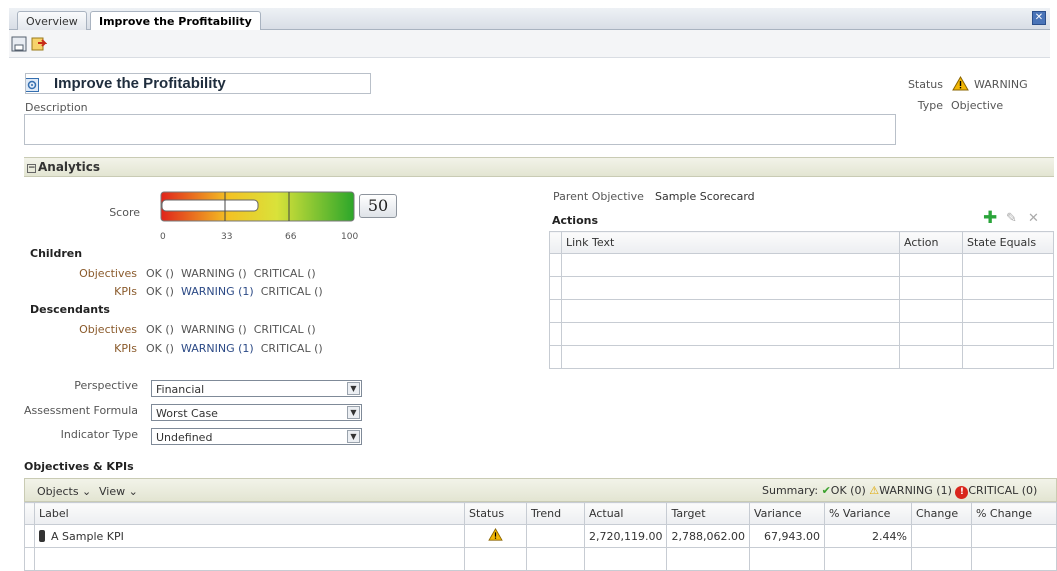  Describe the element at coordinates (42, 535) in the screenshot. I see `traffic-light-icon` at that location.